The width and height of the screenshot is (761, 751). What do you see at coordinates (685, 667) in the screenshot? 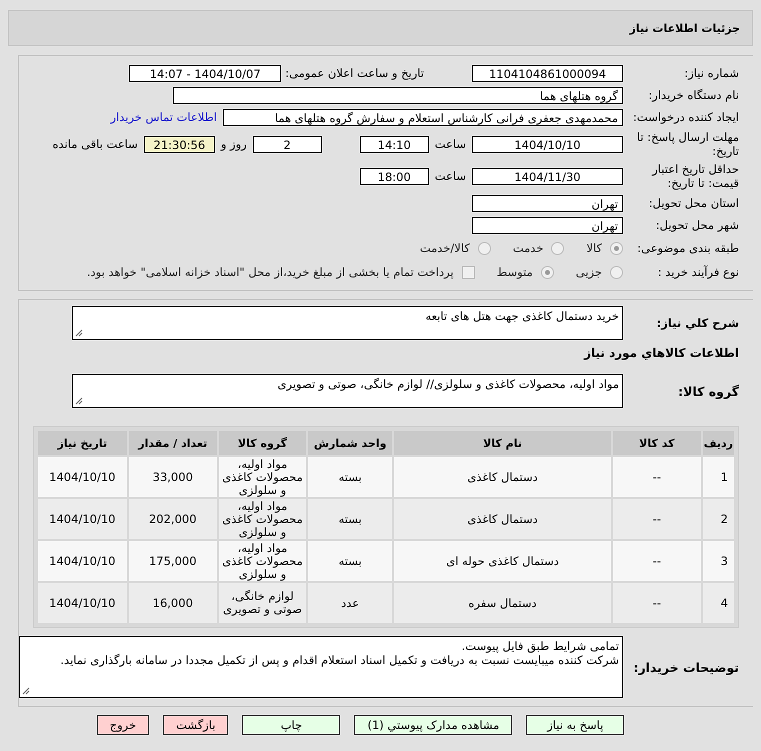
I see `field-label: توضیحات خریدار:` at bounding box center [685, 667].